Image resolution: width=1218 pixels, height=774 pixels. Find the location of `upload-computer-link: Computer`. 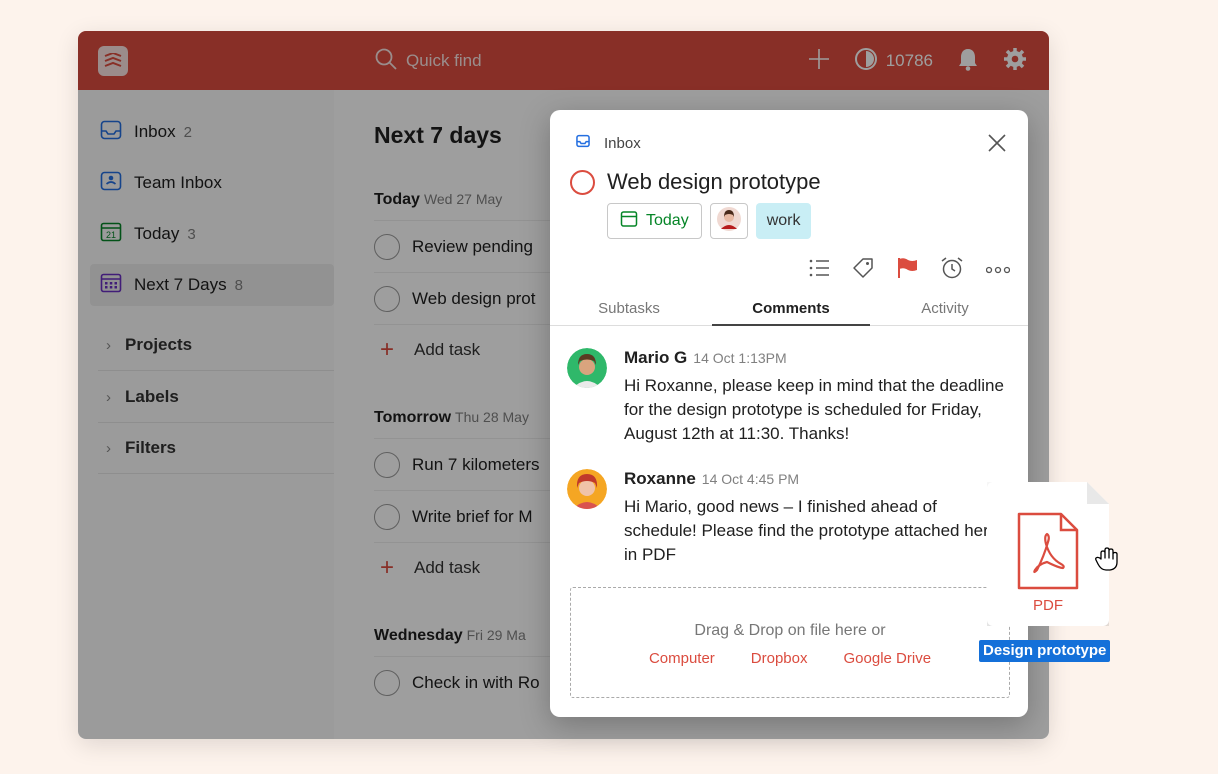

upload-computer-link: Computer is located at coordinates (682, 658).